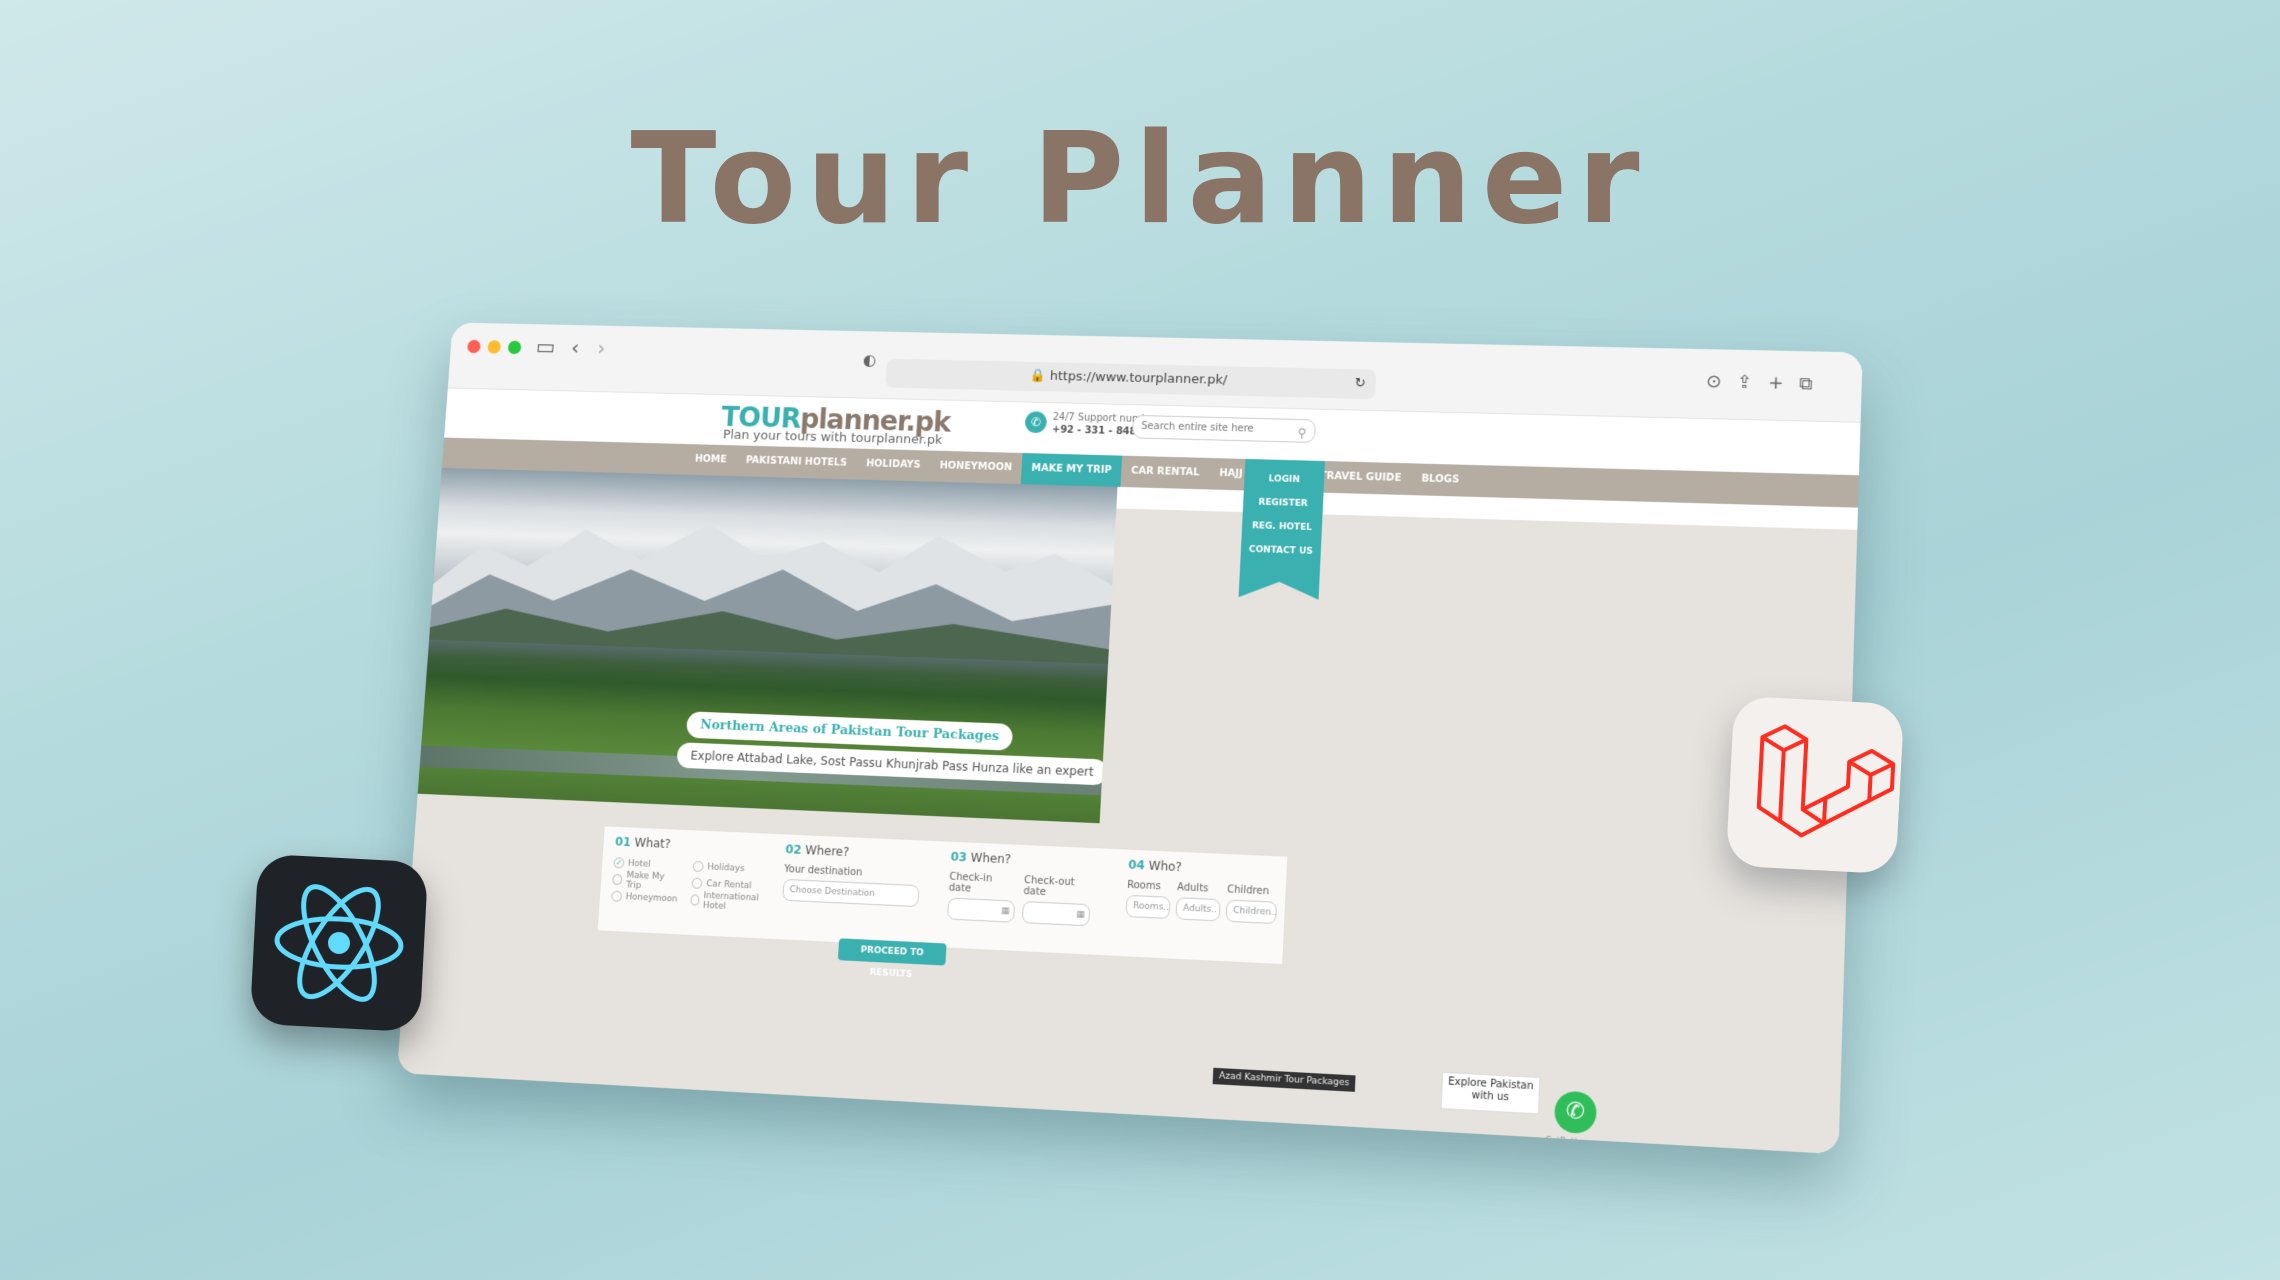 Image resolution: width=2280 pixels, height=1280 pixels. What do you see at coordinates (1490, 1093) in the screenshot?
I see `chat-bubble: Explore Pakistan with us` at bounding box center [1490, 1093].